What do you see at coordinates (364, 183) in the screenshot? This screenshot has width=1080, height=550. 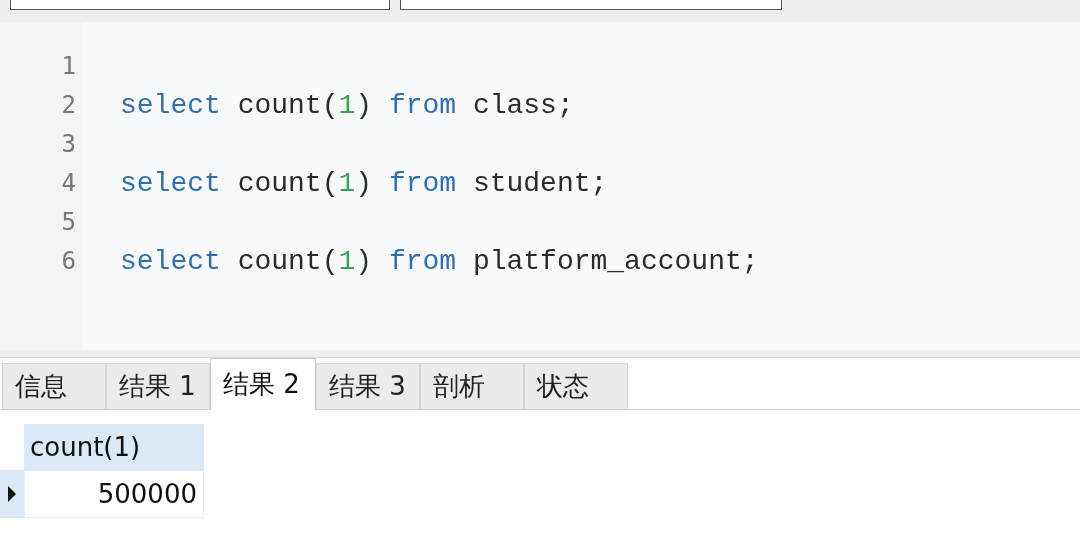 I see `code-line: select count(1) from student;` at bounding box center [364, 183].